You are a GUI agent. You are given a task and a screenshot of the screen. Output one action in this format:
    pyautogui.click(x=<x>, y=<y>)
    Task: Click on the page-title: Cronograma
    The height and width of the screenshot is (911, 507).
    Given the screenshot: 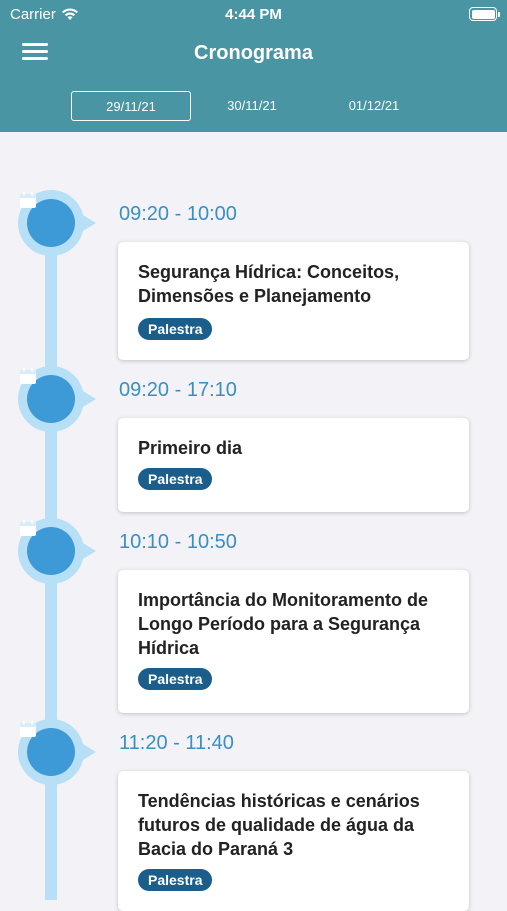 What is the action you would take?
    pyautogui.click(x=253, y=53)
    